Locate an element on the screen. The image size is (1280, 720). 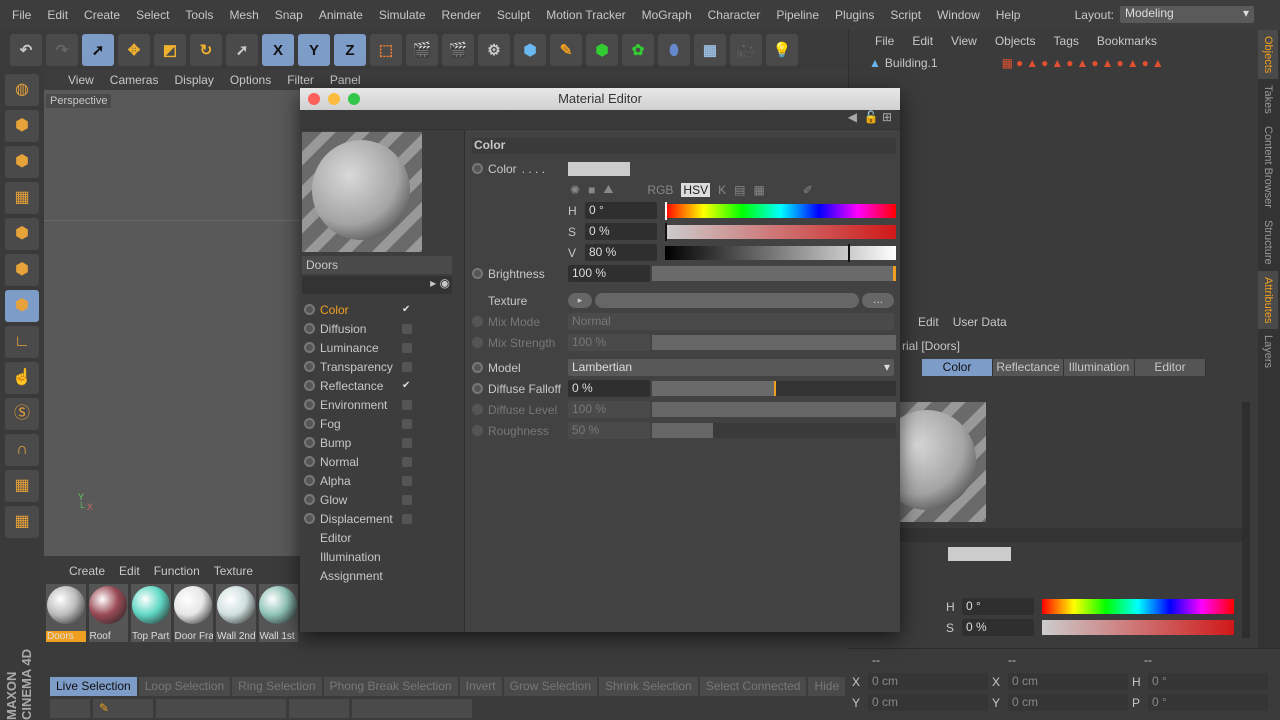
menu-animate: Animate is located at coordinates (341, 15).